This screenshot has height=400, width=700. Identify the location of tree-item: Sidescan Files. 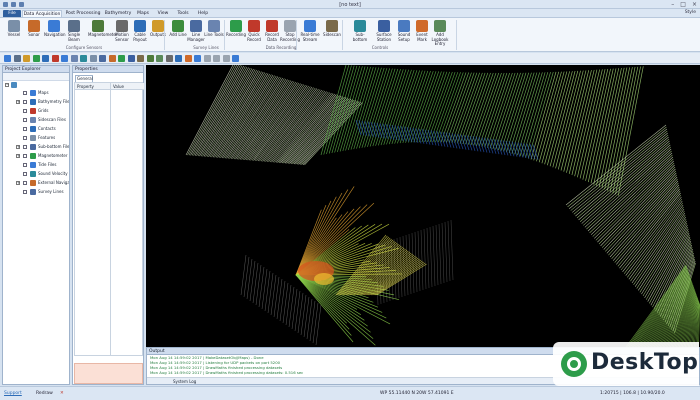
(36, 120).